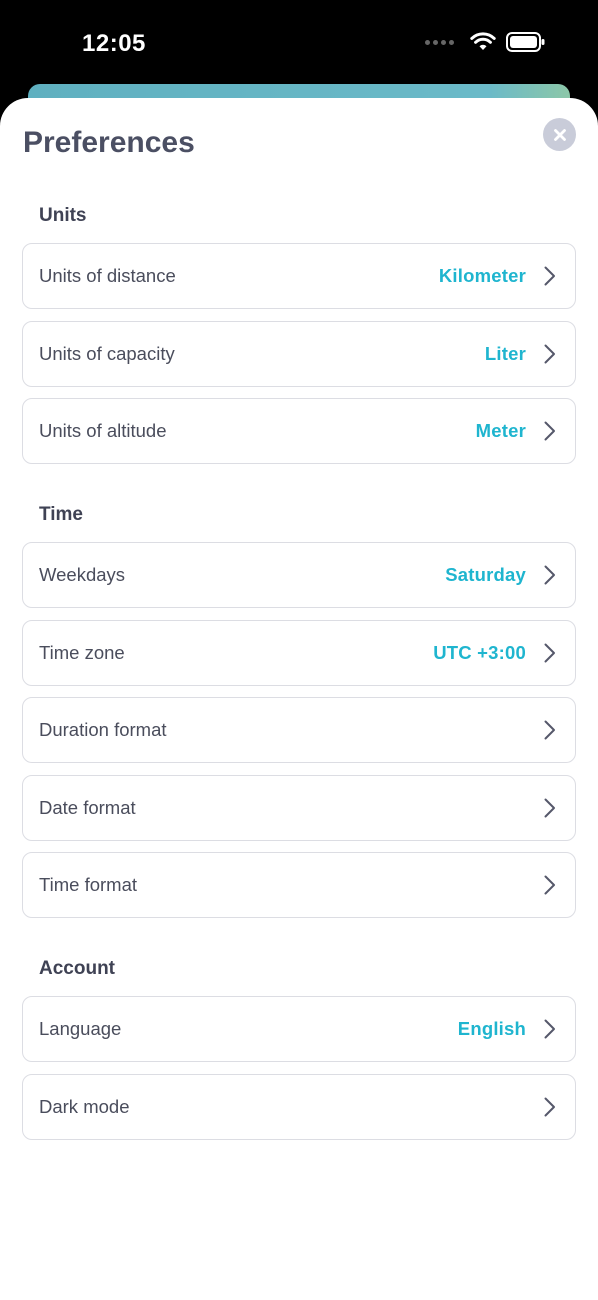 Image resolution: width=598 pixels, height=1300 pixels. I want to click on battery-icon, so click(525, 42).